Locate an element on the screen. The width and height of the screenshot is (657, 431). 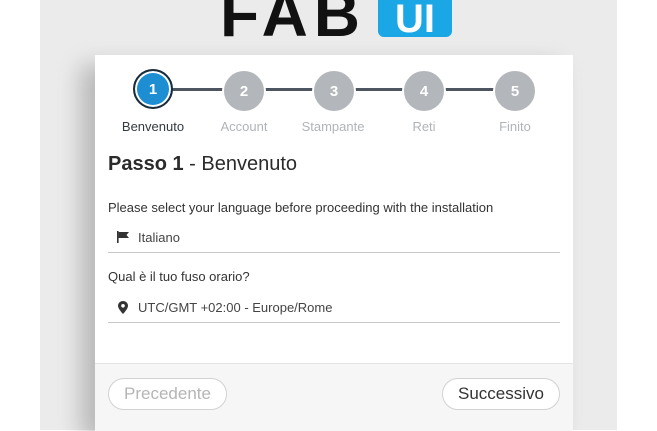
svg-text: FAB is located at coordinates (293, 20).